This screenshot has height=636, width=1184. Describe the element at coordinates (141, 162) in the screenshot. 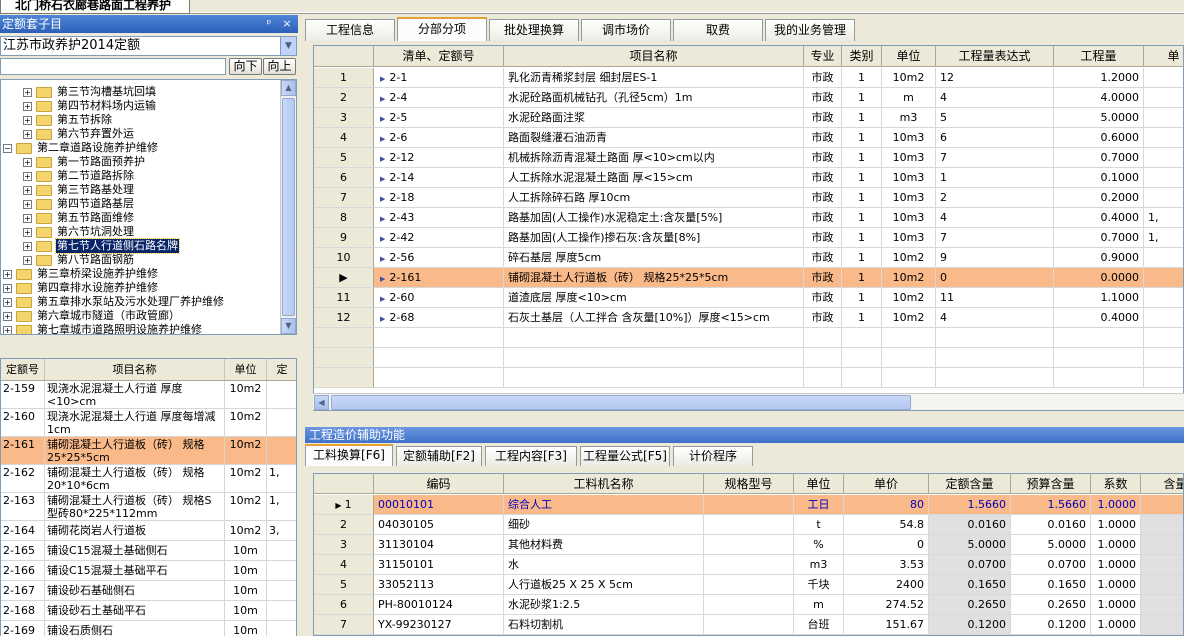

I see `tree-node: + 第一节路面预养护` at that location.